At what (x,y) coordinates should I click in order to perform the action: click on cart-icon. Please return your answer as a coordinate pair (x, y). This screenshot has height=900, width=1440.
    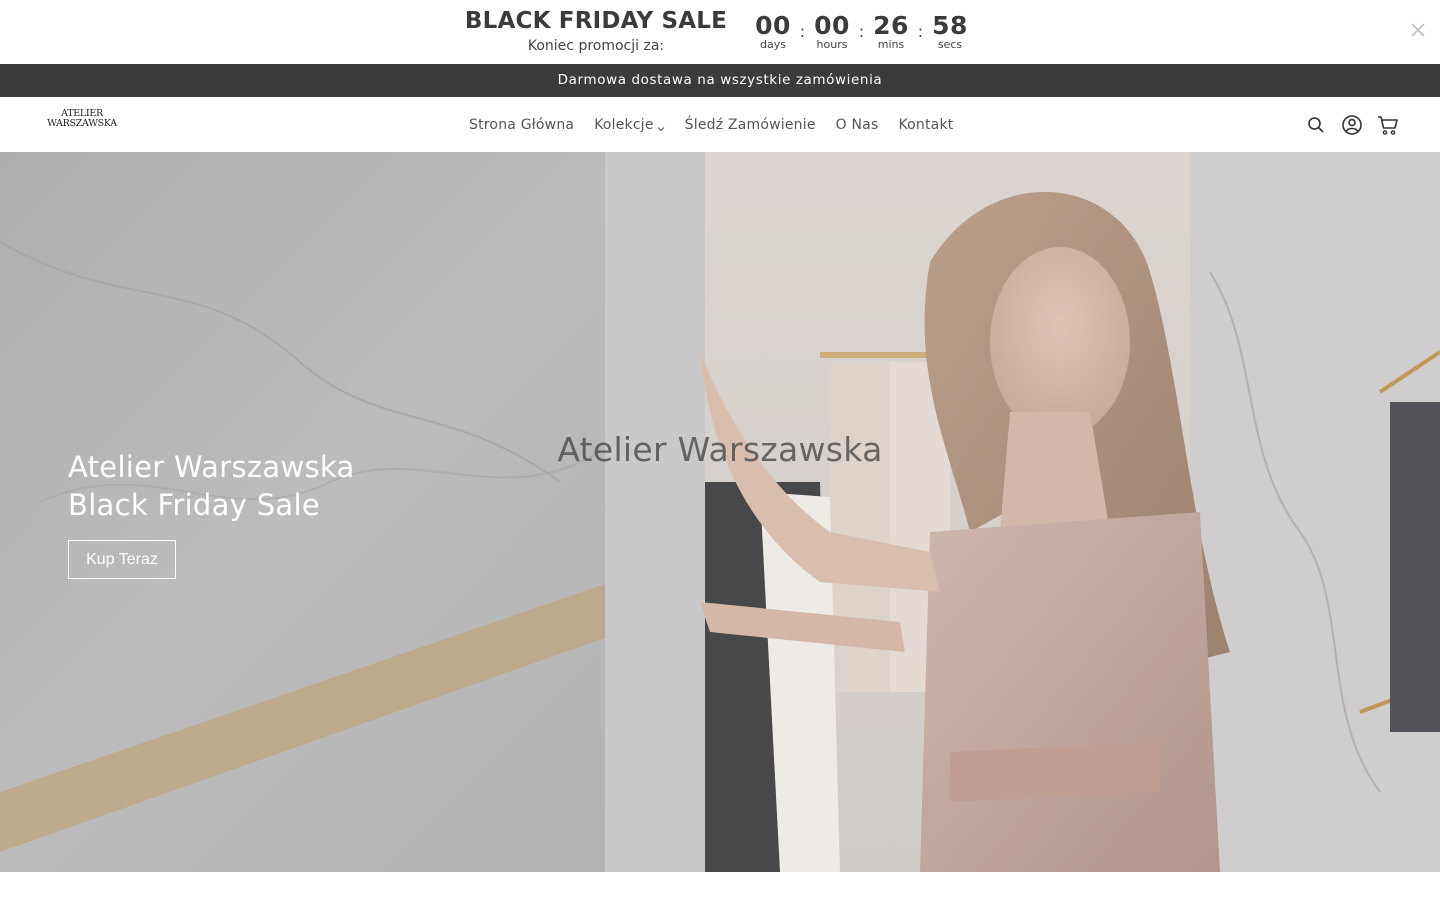
    Looking at the image, I should click on (1388, 125).